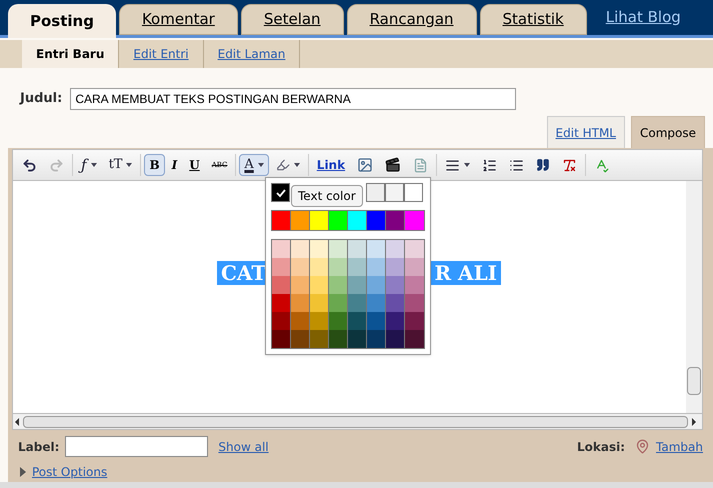 This screenshot has width=713, height=488. What do you see at coordinates (465, 273) in the screenshot?
I see `selected-text: R ALI` at bounding box center [465, 273].